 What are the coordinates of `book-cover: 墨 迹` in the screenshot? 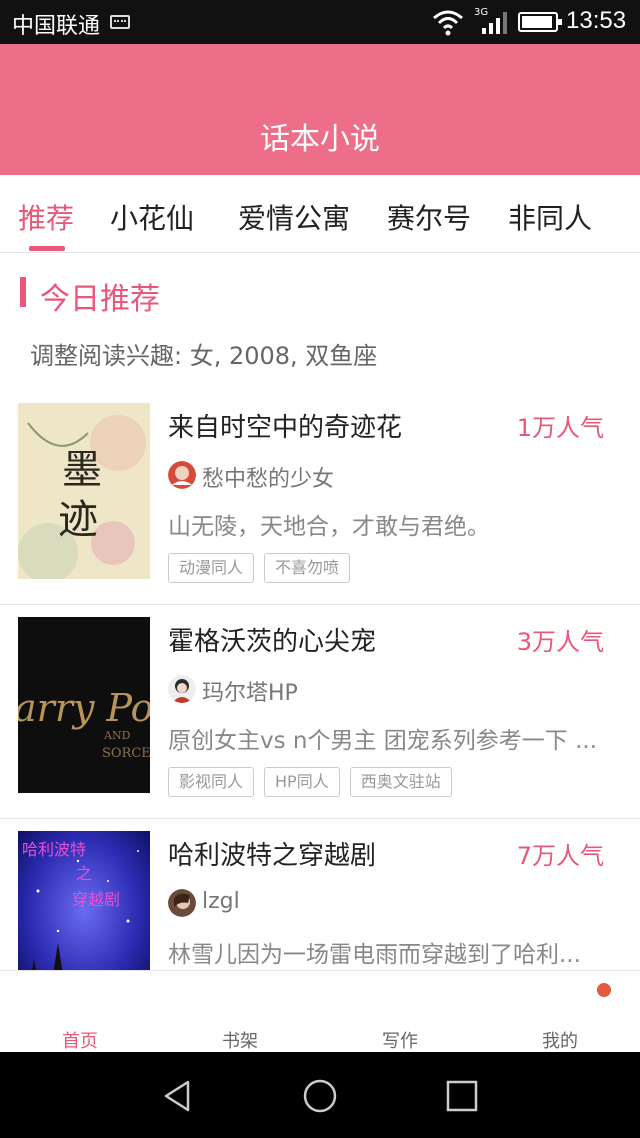 It's located at (84, 491).